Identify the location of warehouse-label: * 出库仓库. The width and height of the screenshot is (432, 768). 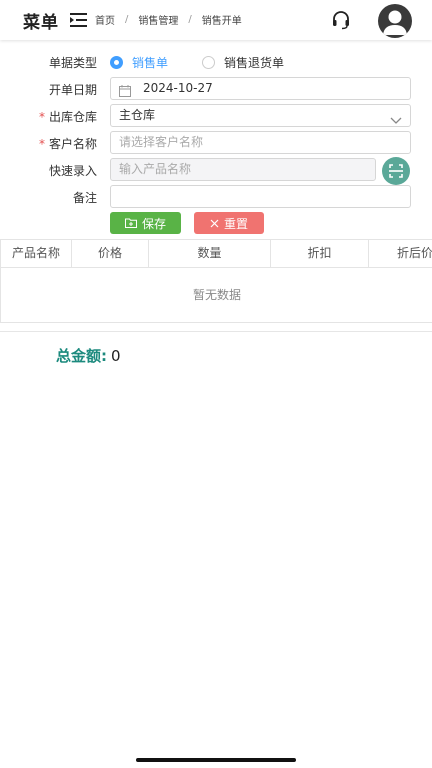
(68, 116).